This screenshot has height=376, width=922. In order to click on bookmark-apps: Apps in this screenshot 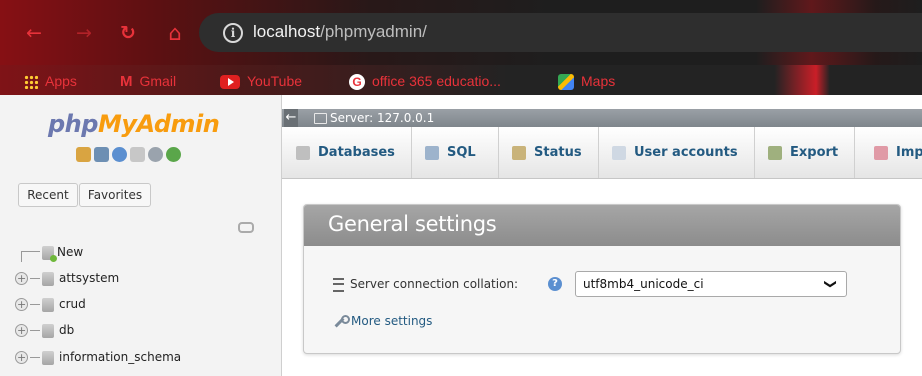, I will do `click(50, 81)`.